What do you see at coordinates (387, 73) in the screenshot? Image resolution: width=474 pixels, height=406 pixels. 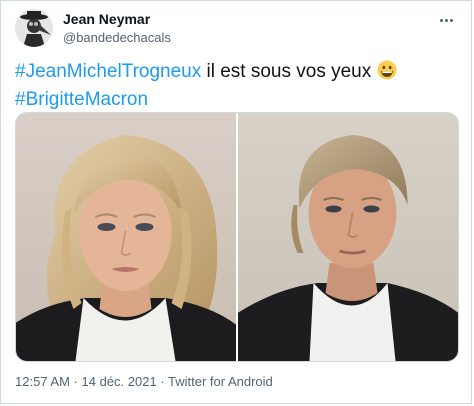 I see `grinning-face-emoji-icon` at bounding box center [387, 73].